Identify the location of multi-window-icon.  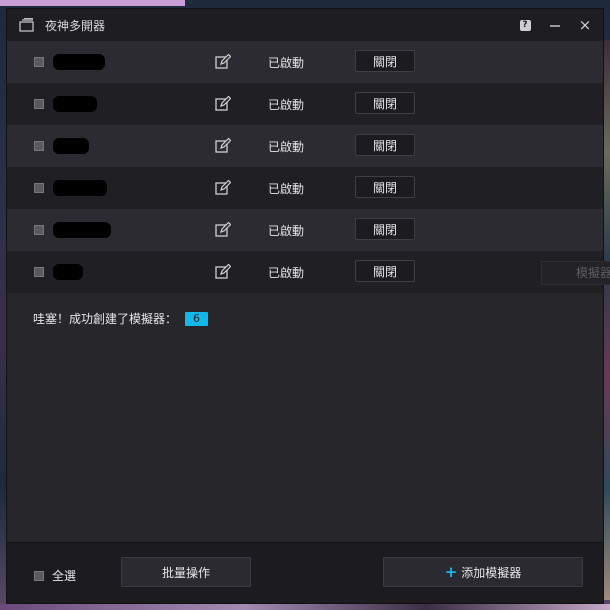
(27, 25).